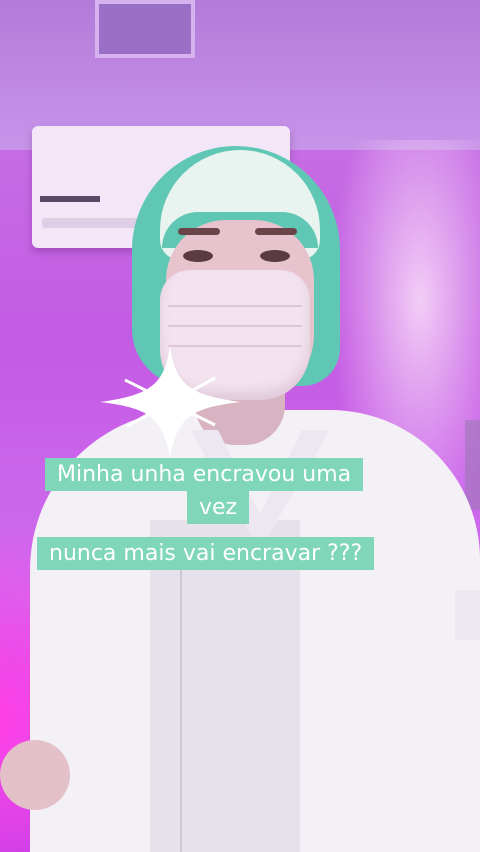  I want to click on left-eyebrow, so click(199, 231).